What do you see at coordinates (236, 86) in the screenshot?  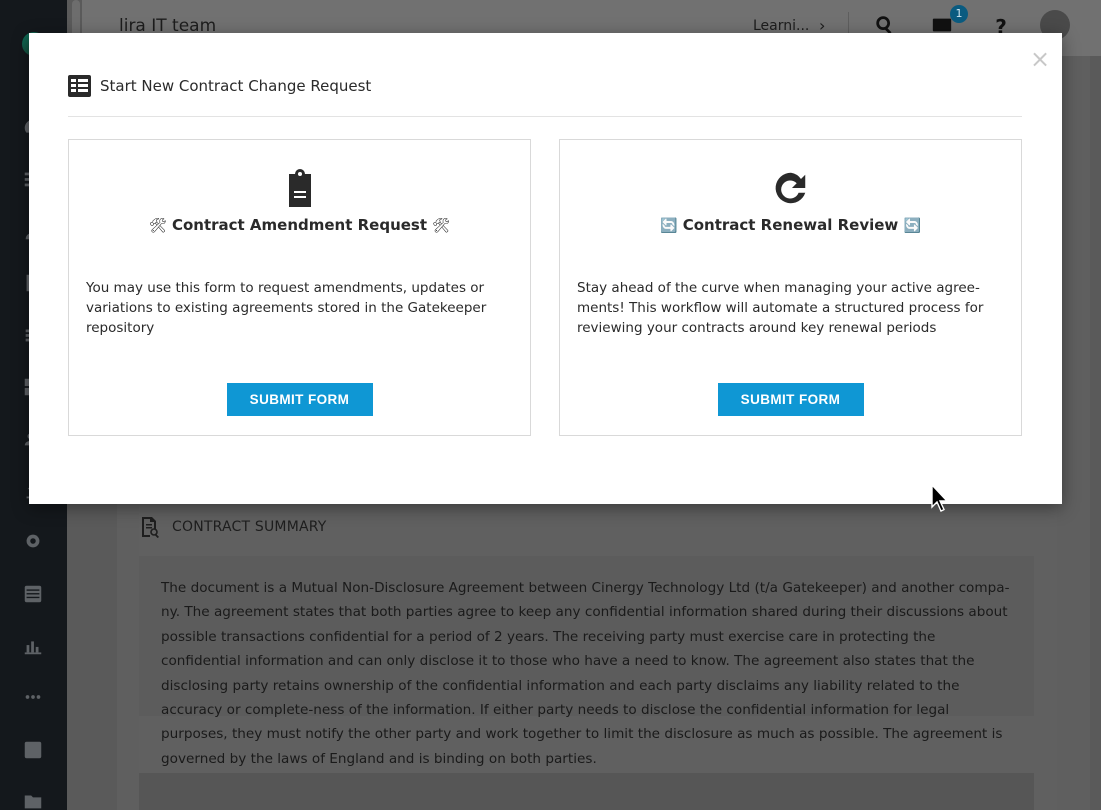 I see `modal-title: Start New Contract Change Request` at bounding box center [236, 86].